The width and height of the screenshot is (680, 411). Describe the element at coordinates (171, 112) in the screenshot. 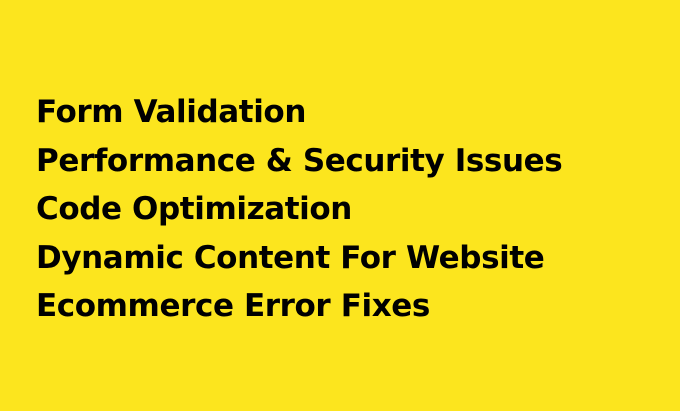

I see `service-line-form-validation: Form Validation` at that location.